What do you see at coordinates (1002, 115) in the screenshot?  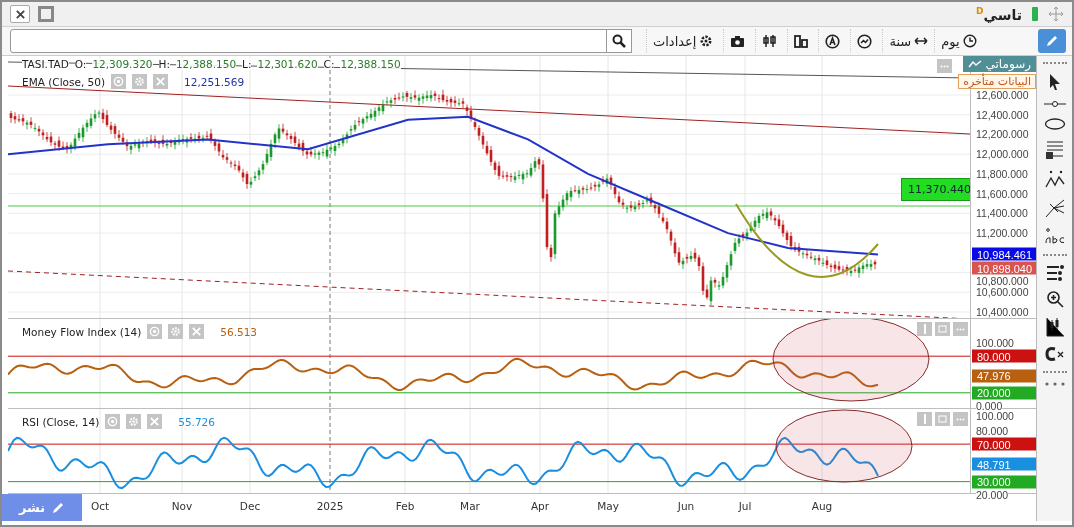 I see `axis-label: 12,400.000` at bounding box center [1002, 115].